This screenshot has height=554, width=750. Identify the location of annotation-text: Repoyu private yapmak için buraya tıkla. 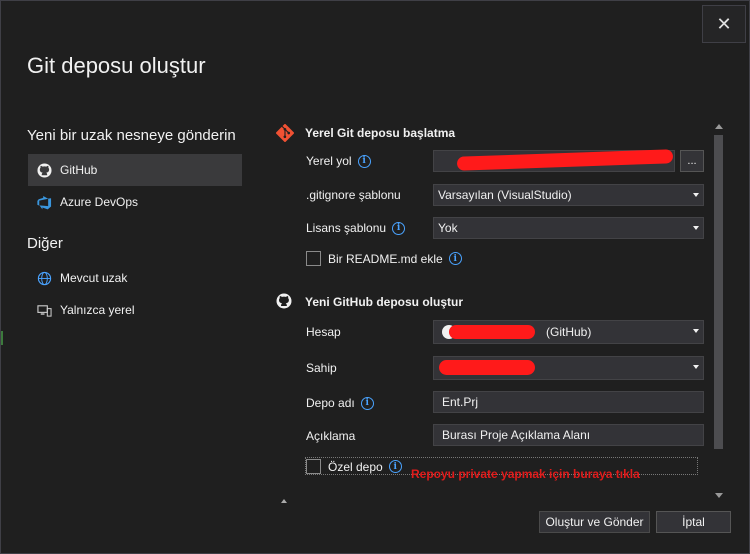
(525, 474).